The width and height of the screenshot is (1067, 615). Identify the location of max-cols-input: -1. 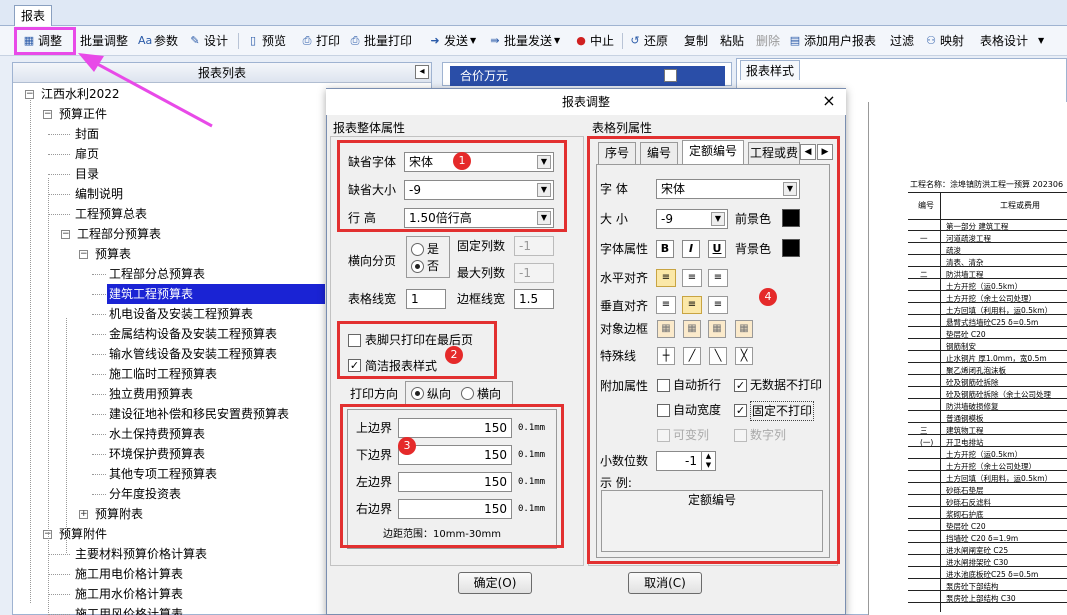
(534, 273).